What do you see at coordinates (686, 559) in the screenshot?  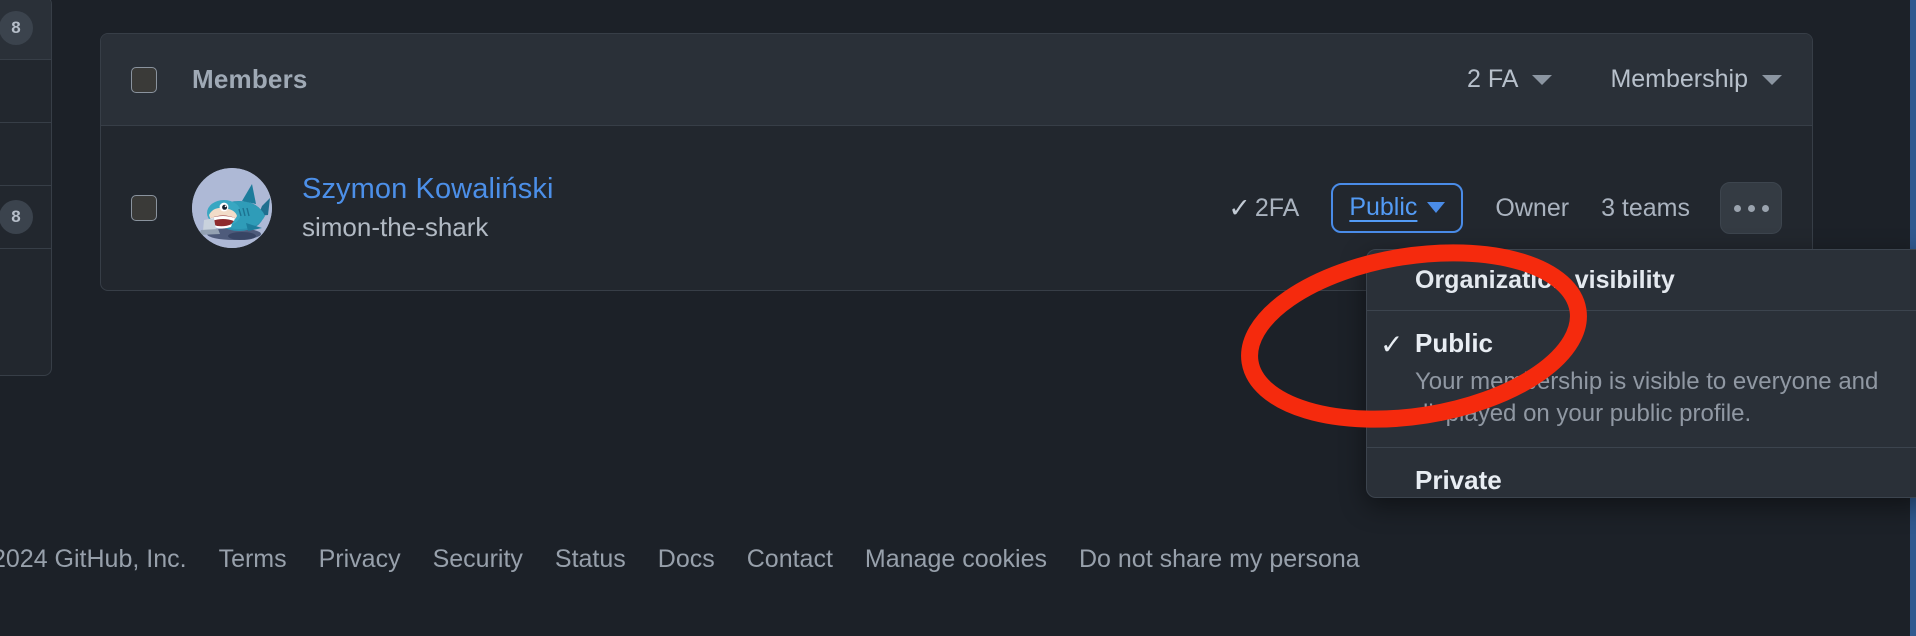 I see `footer-link-docs: Docs` at bounding box center [686, 559].